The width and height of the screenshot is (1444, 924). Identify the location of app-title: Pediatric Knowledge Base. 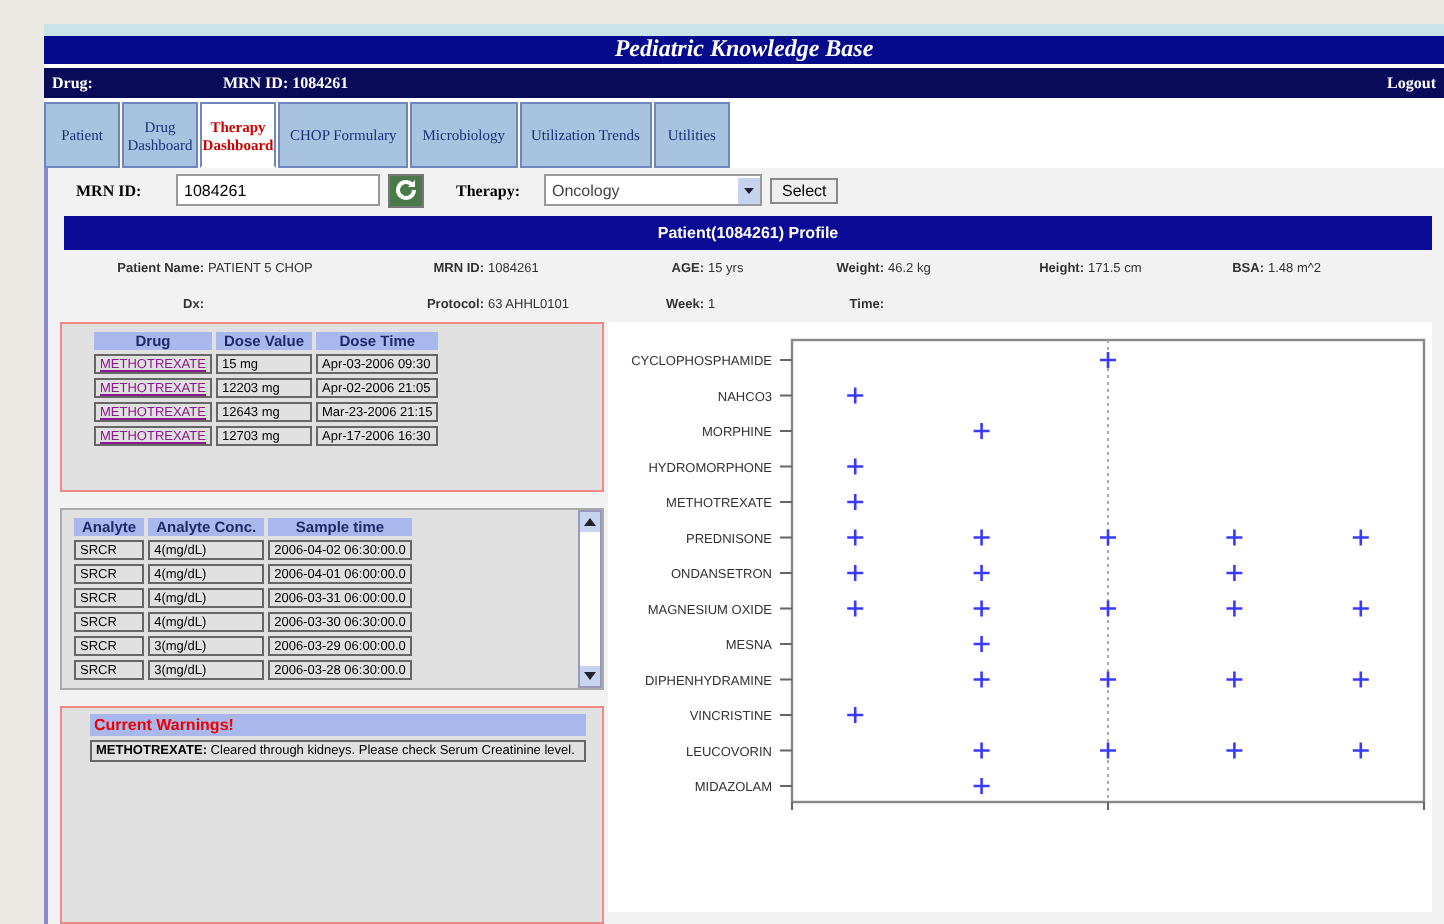
(744, 49).